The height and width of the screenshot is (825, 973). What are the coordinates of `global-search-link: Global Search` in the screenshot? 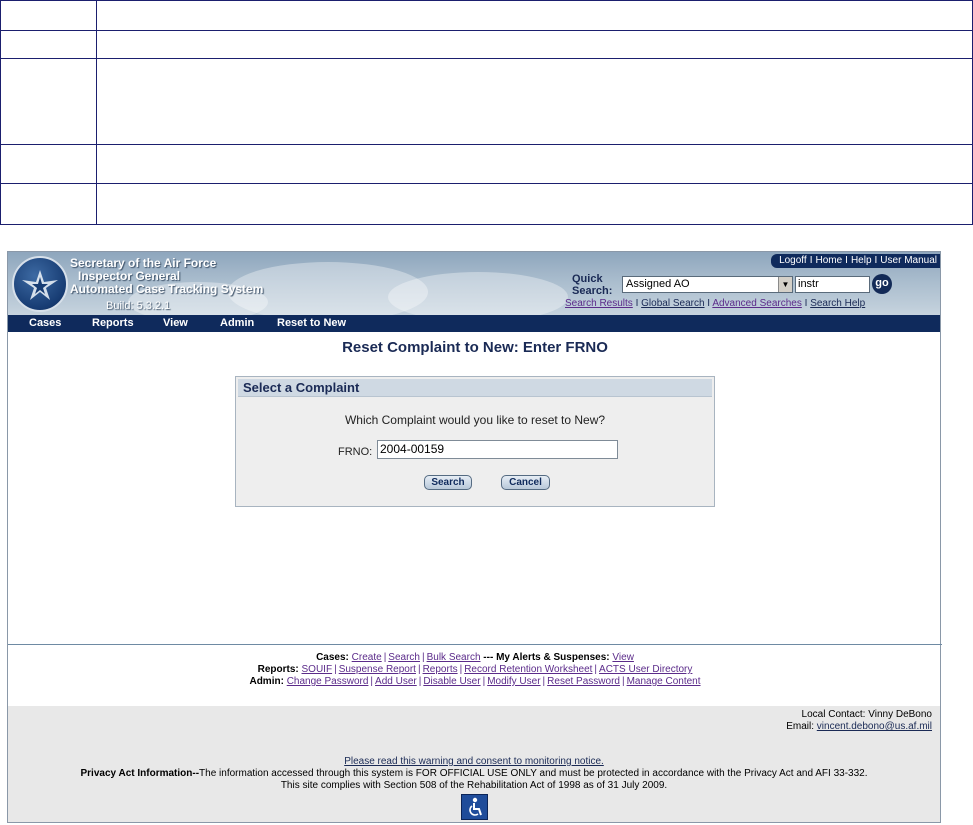 It's located at (672, 303).